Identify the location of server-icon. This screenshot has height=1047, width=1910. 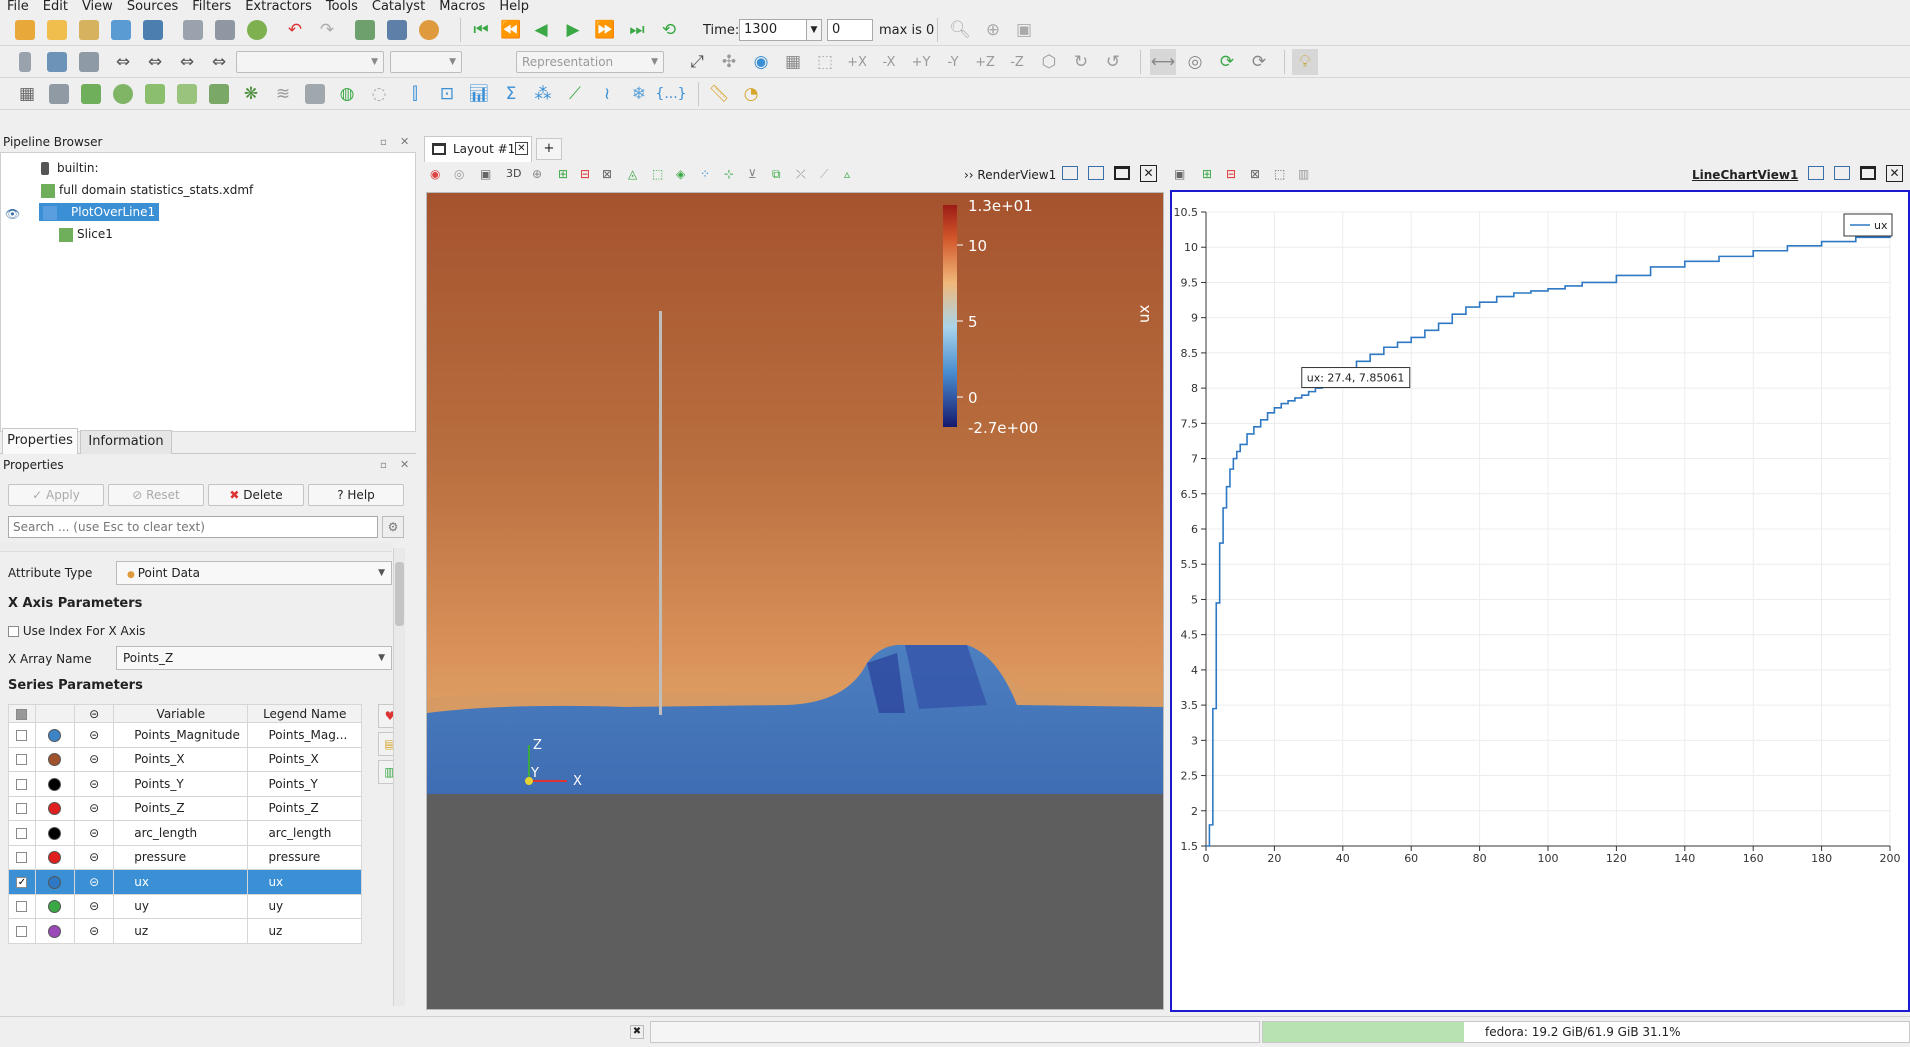
(25, 62).